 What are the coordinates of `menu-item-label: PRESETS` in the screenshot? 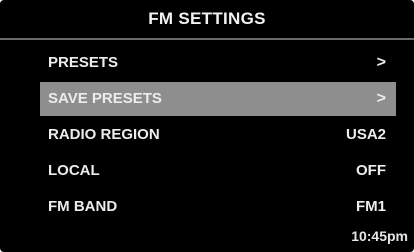 It's located at (83, 62).